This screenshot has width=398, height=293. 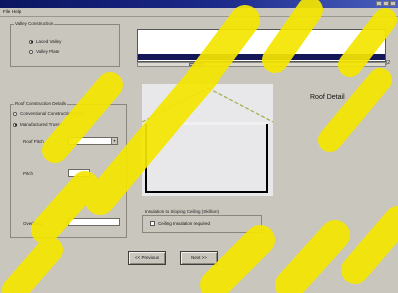 I want to click on left-rafter-line, so click(x=175, y=105).